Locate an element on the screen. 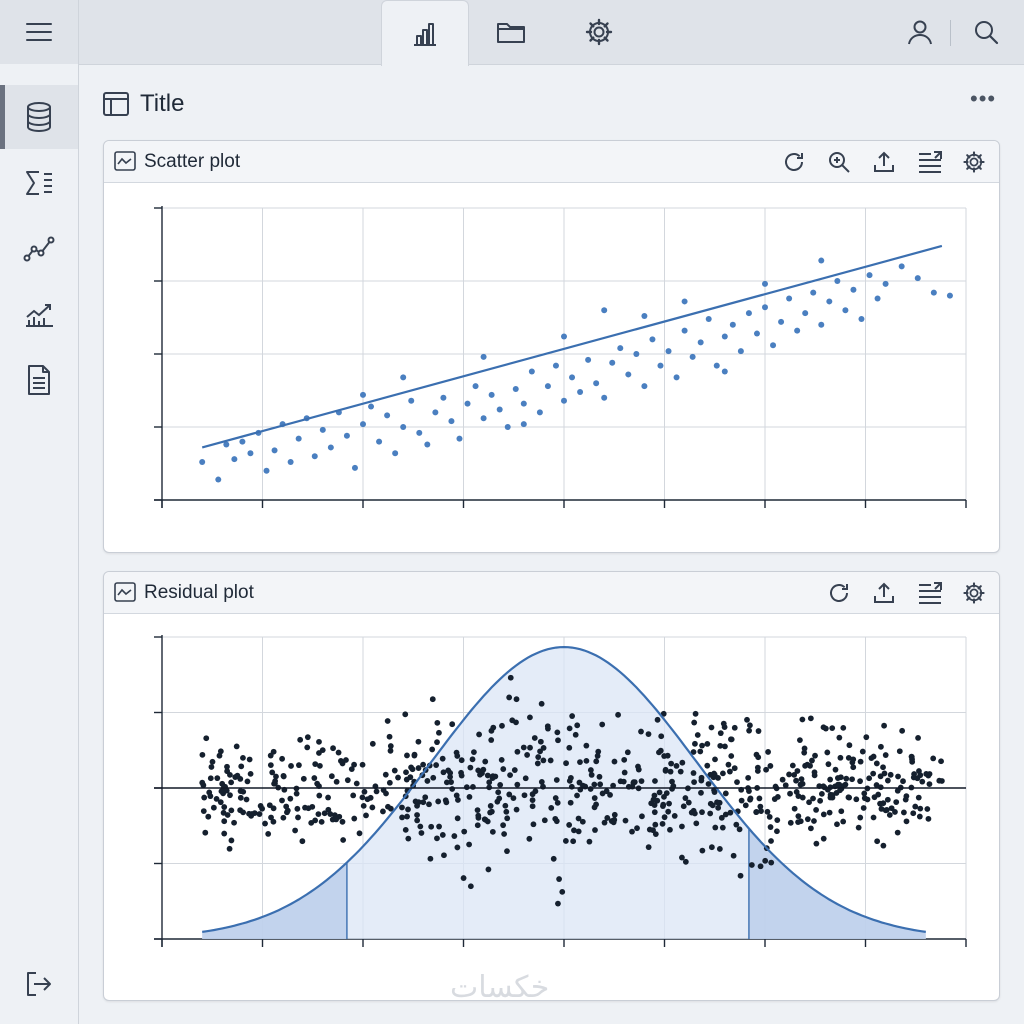 The height and width of the screenshot is (1024, 1024). refresh-icon is located at coordinates (794, 162).